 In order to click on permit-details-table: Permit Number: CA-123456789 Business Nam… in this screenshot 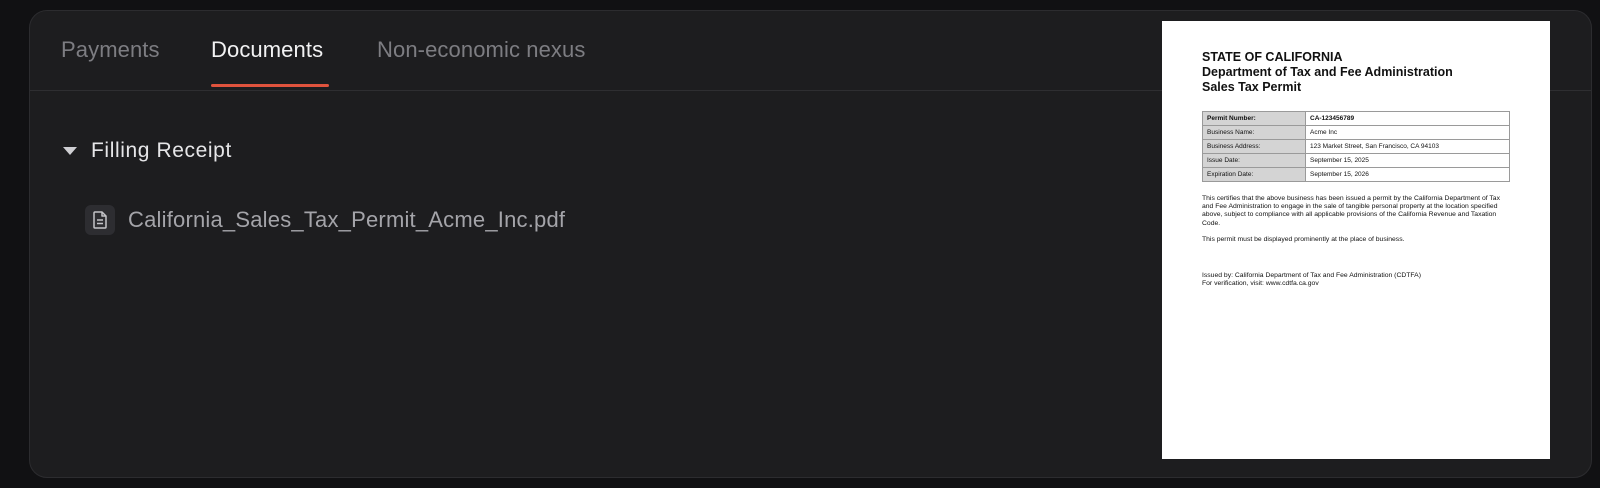, I will do `click(1356, 146)`.